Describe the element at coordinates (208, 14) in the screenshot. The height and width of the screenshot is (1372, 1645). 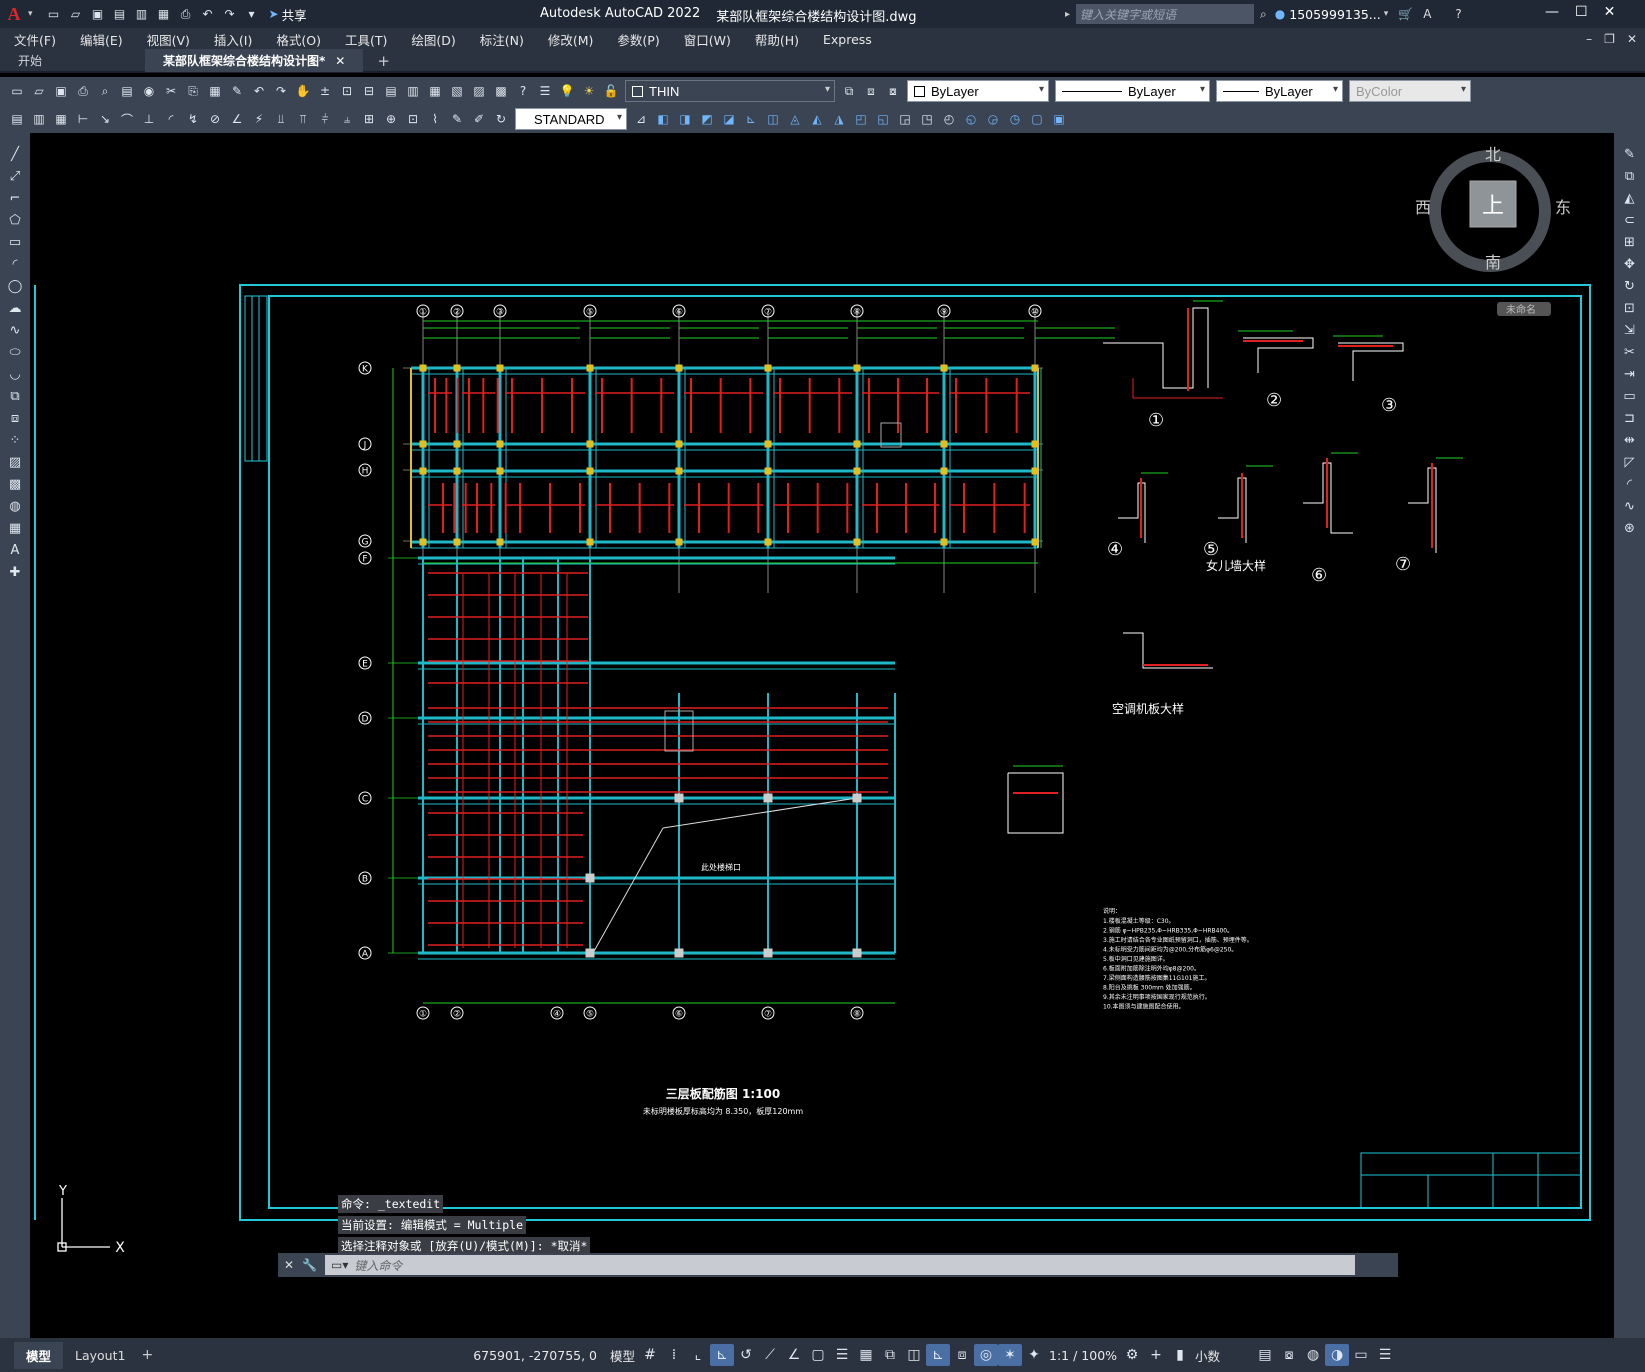
I see `undo-icon: ↶` at that location.